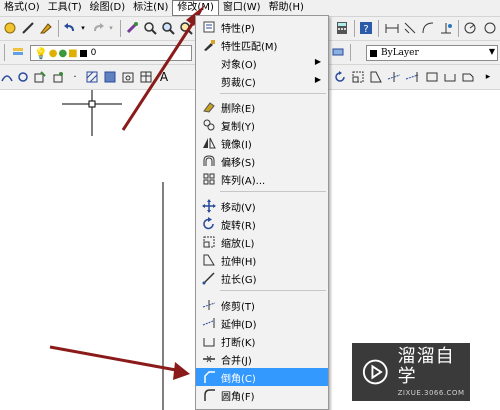  Describe the element at coordinates (468, 77) in the screenshot. I see `chamfer-toolbar-icon` at that location.